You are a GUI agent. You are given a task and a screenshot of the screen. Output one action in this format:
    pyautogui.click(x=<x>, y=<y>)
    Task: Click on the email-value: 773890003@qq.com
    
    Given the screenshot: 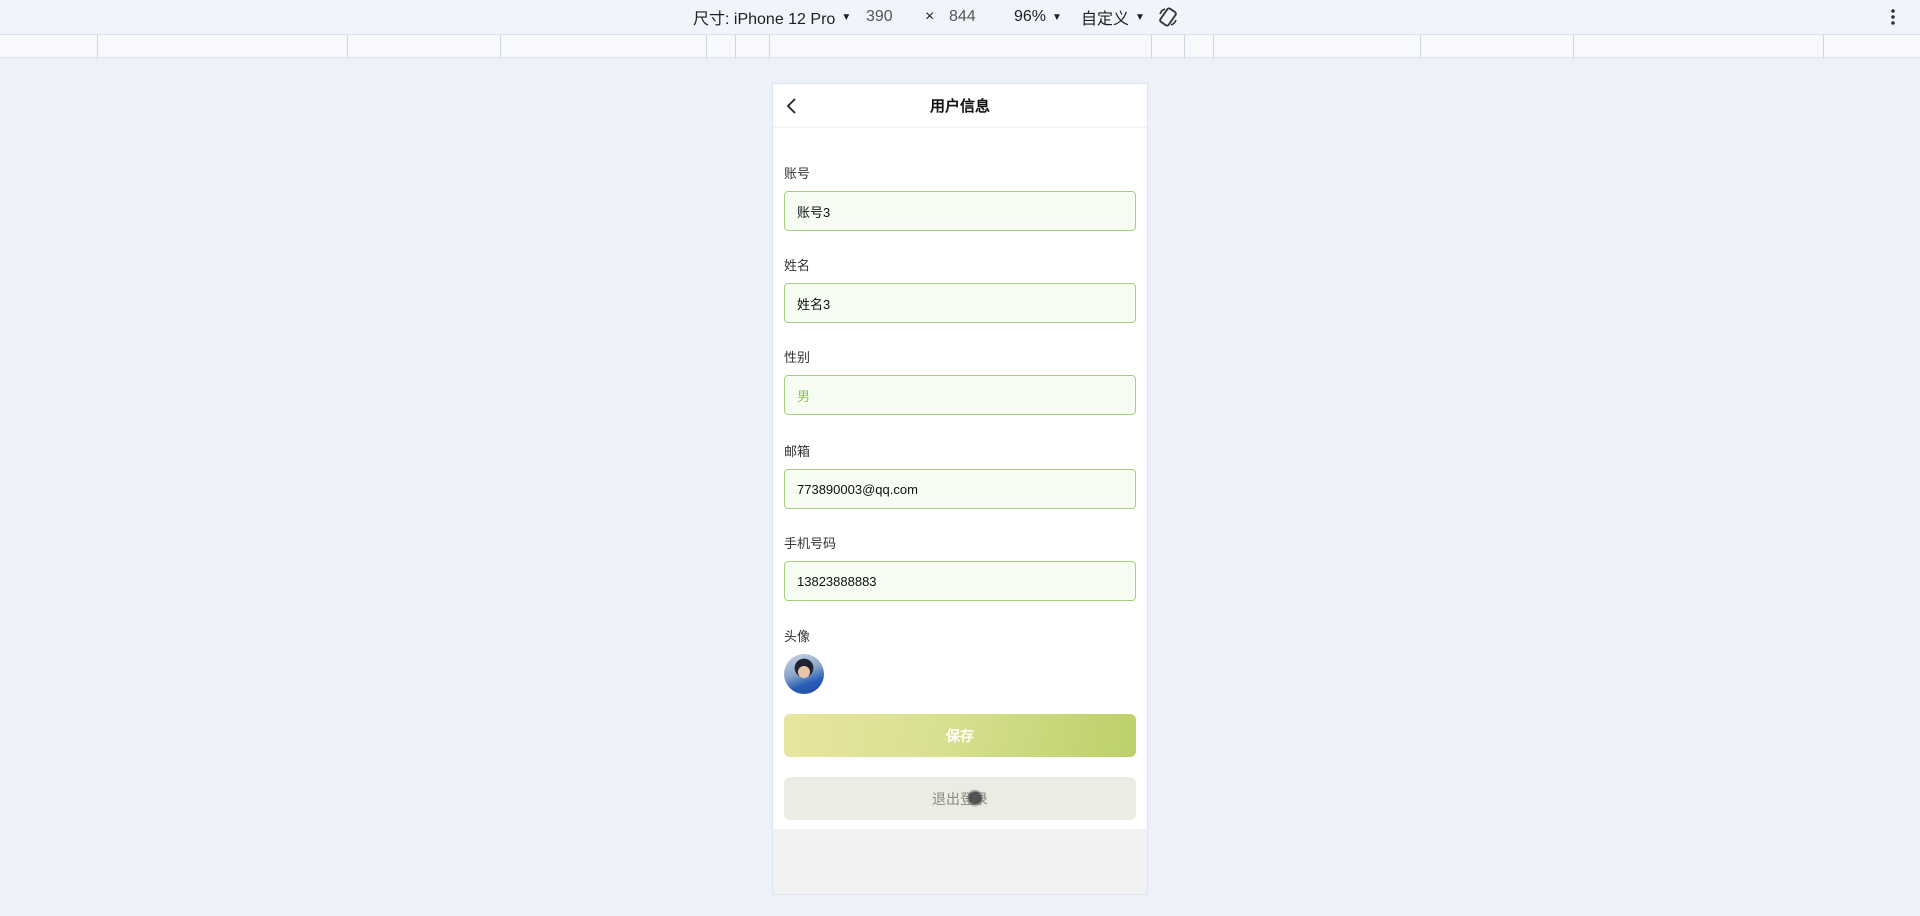 What is the action you would take?
    pyautogui.click(x=857, y=489)
    